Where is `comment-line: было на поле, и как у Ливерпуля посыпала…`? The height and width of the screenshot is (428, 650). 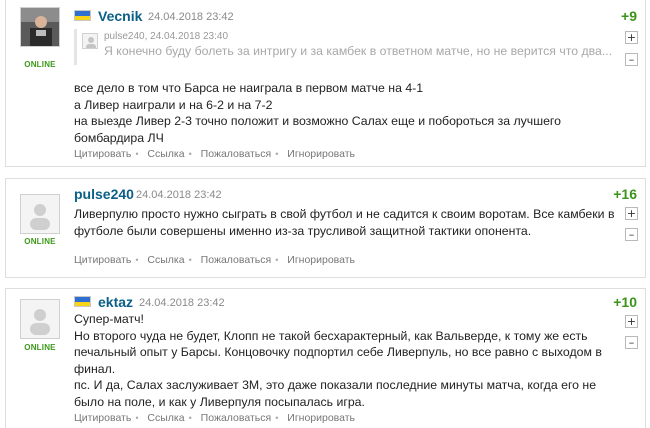 comment-line: было на поле, и как у Ливерпуля посыпала… is located at coordinates (219, 401).